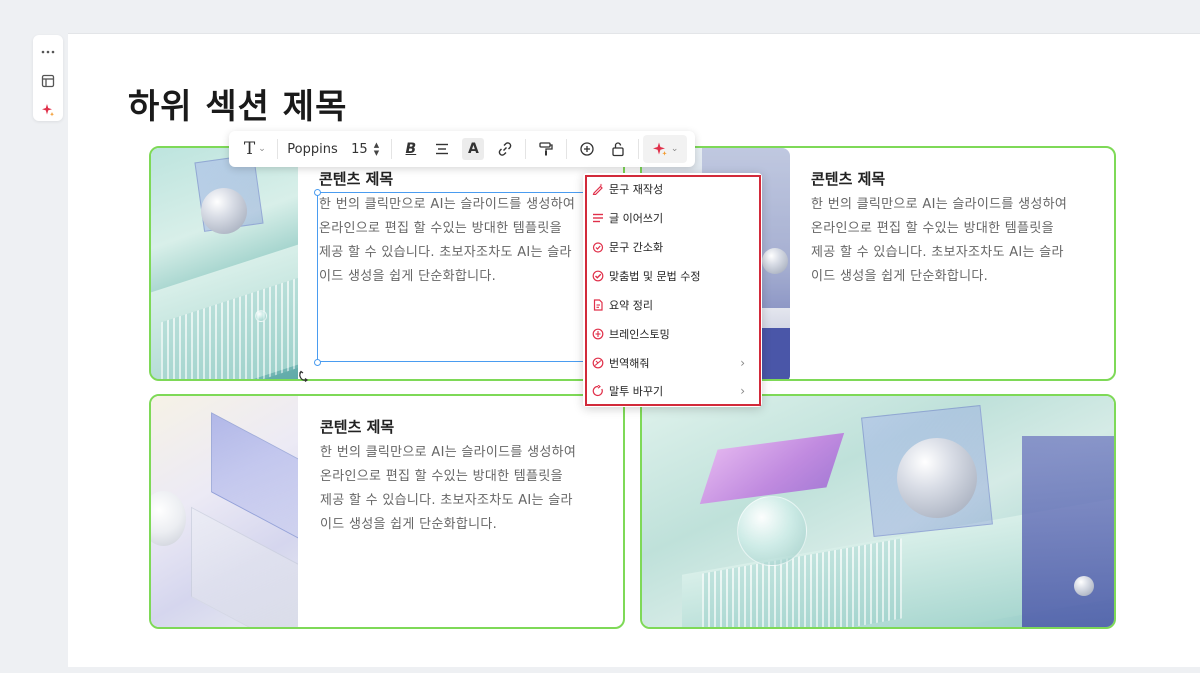 Image resolution: width=1200 pixels, height=673 pixels. Describe the element at coordinates (359, 149) in the screenshot. I see `font-size-value: 15` at that location.